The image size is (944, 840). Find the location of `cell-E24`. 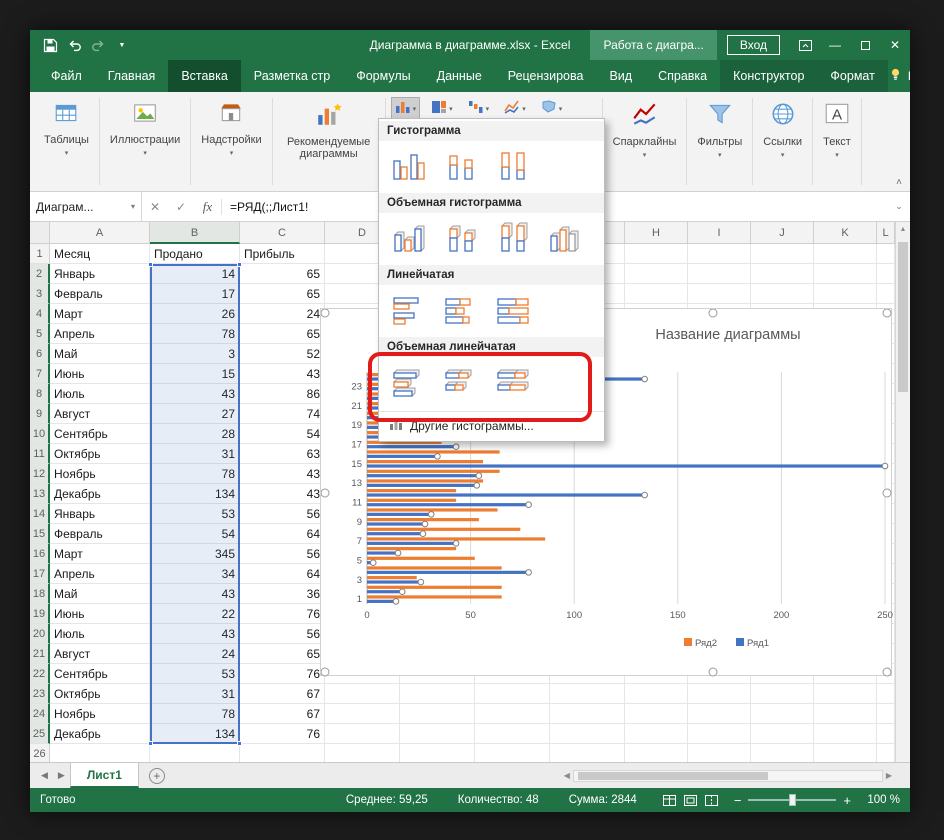

cell-E24 is located at coordinates (437, 714).